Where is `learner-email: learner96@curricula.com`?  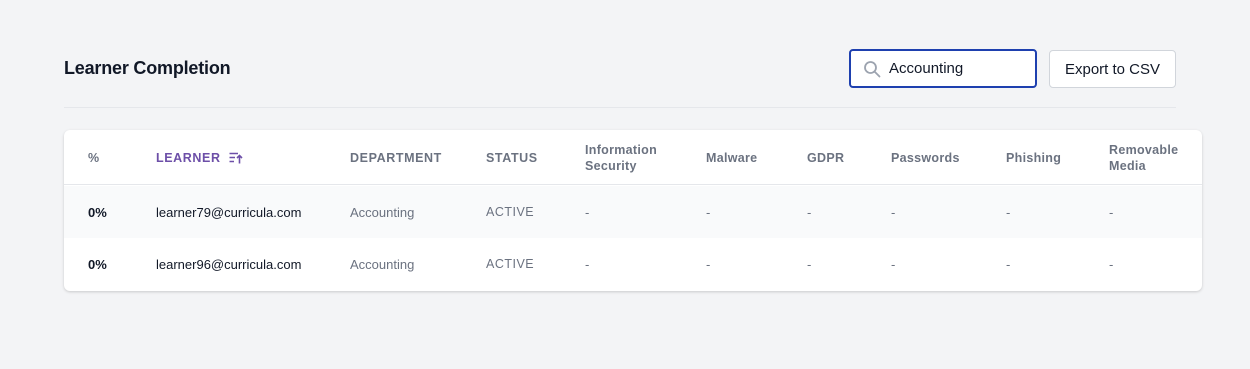 learner-email: learner96@curricula.com is located at coordinates (229, 264).